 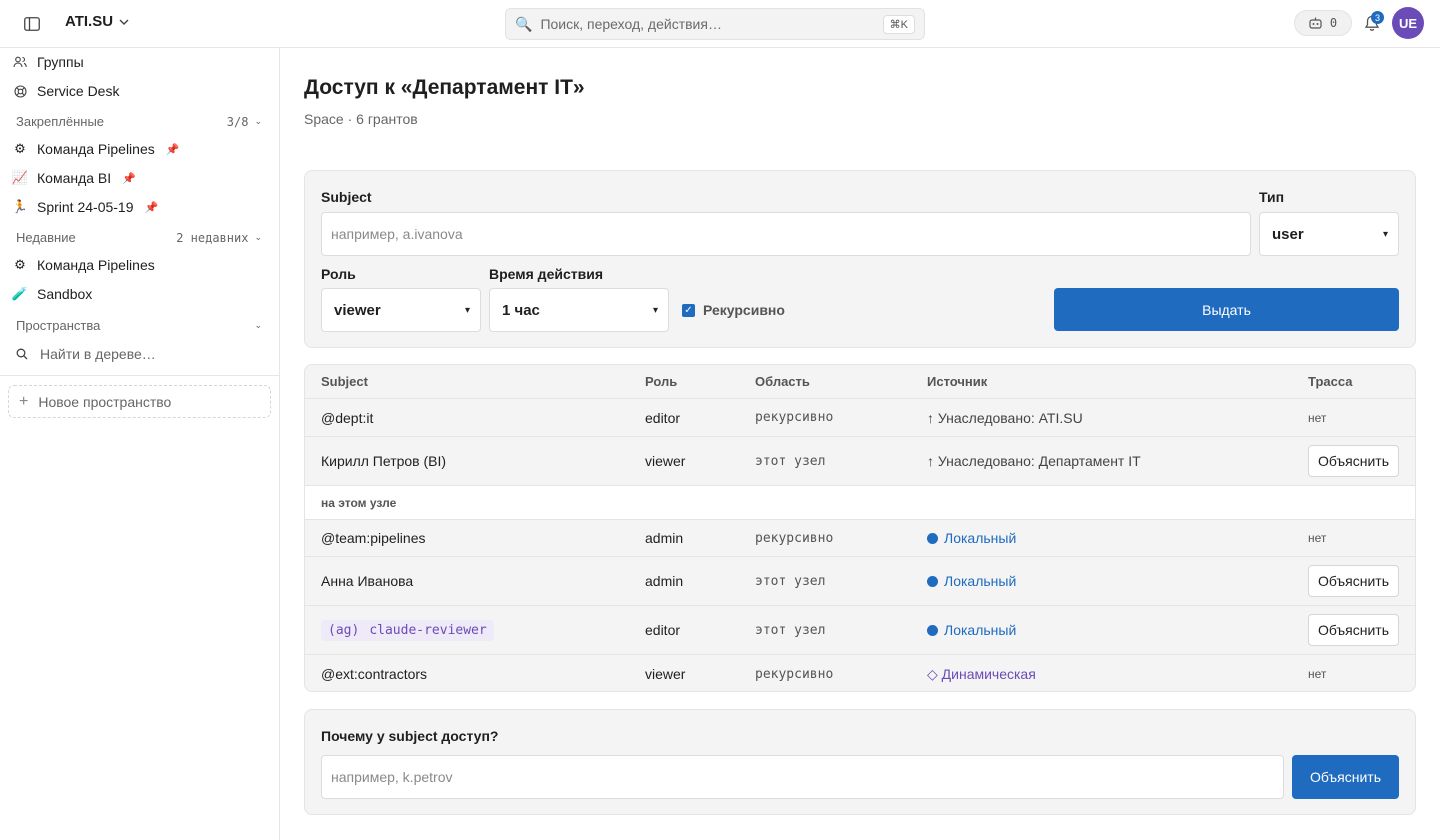 I want to click on explain-subject-input: например, k.petrov, so click(x=802, y=777).